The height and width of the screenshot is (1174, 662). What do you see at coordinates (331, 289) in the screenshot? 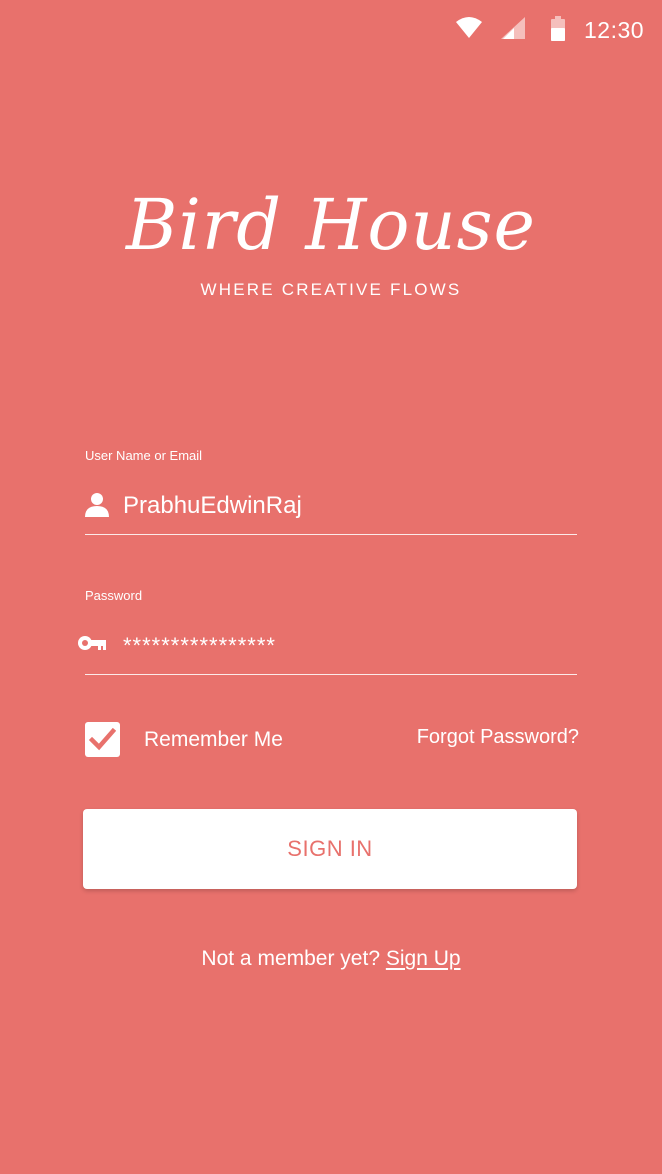
I see `brand-tagline: WHERE CREATIVE FLOWS` at bounding box center [331, 289].